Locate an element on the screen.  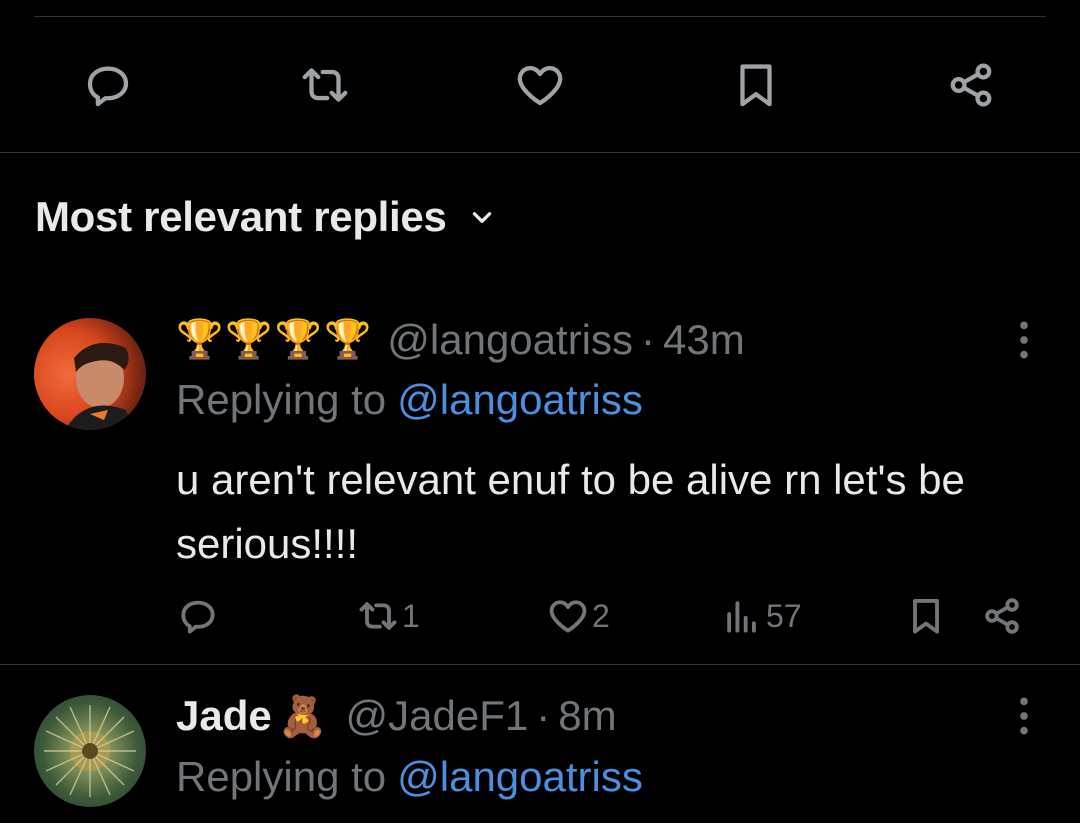
name-emoji: 🧸 is located at coordinates (302, 716).